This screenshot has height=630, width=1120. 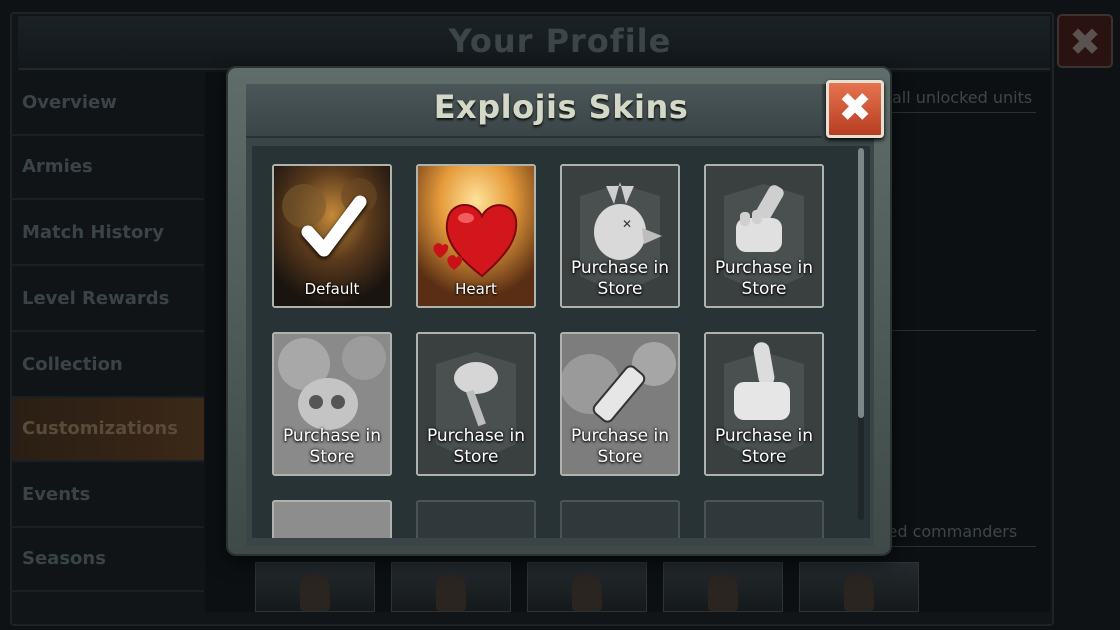 I want to click on profile-close-button: ✖, so click(x=1085, y=41).